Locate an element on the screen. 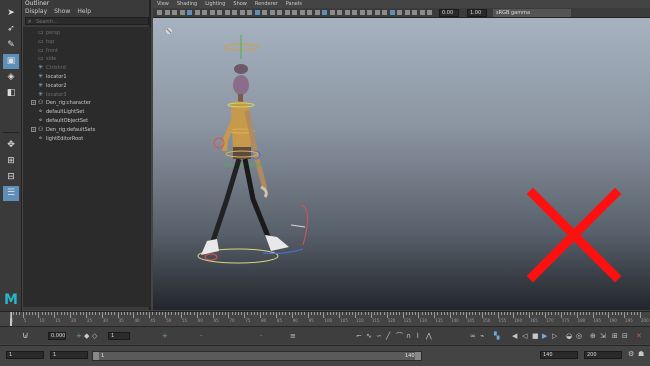  camera-frame-icon: ◎ is located at coordinates (579, 336).